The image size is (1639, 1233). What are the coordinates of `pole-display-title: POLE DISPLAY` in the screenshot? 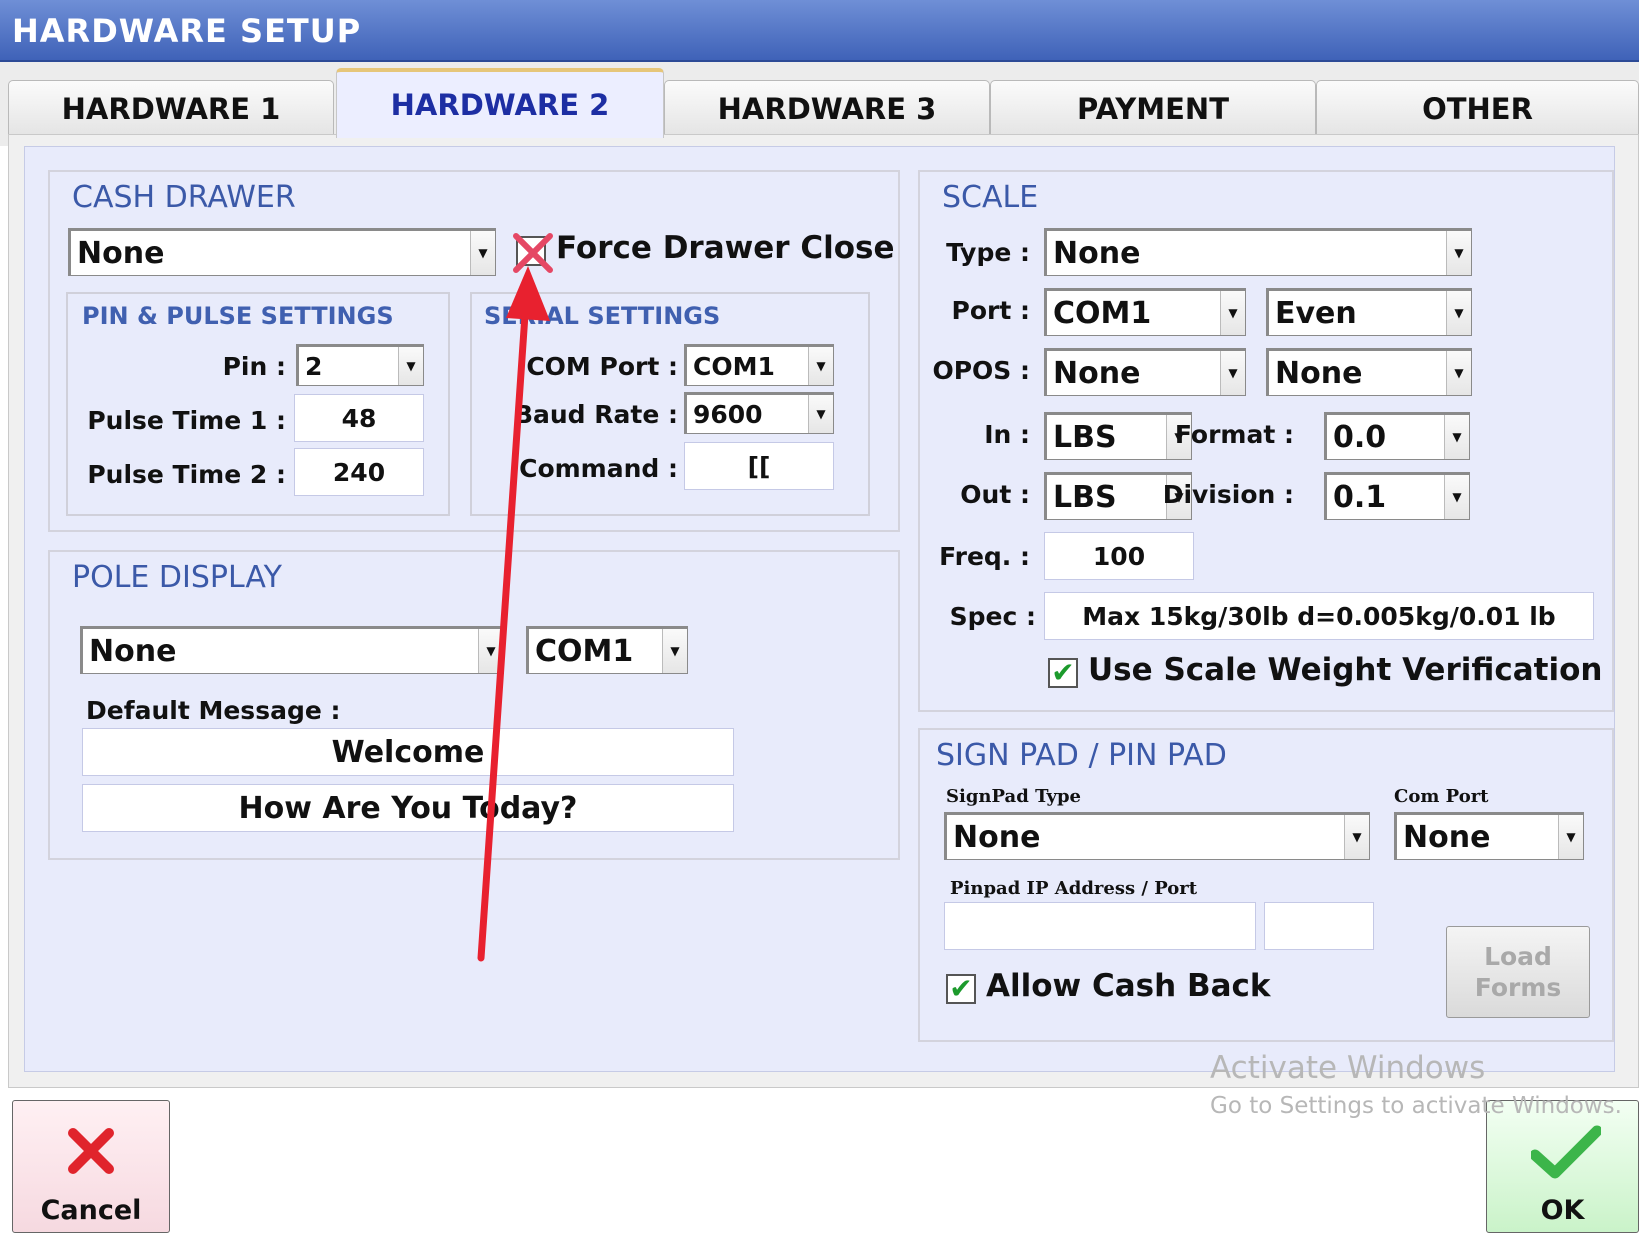 It's located at (177, 577).